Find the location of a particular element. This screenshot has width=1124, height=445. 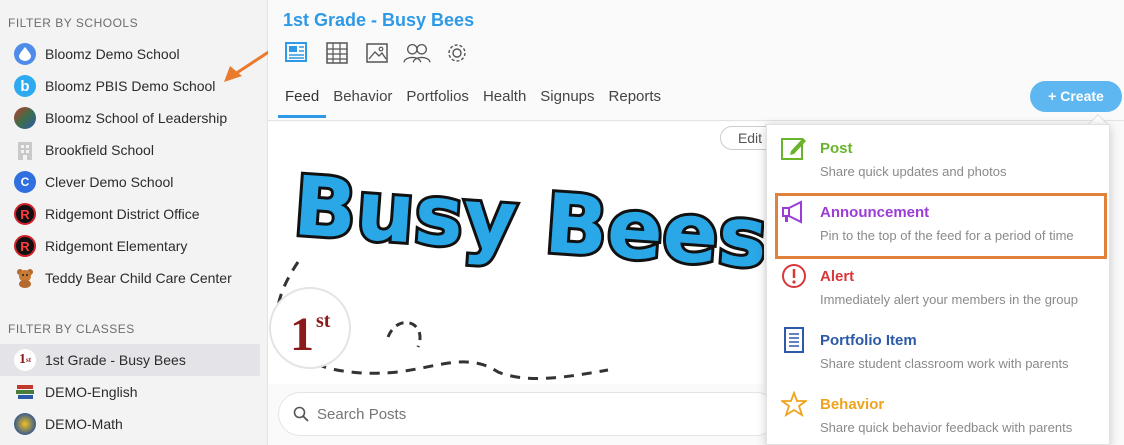

school-item: Brookfield School is located at coordinates (130, 150).